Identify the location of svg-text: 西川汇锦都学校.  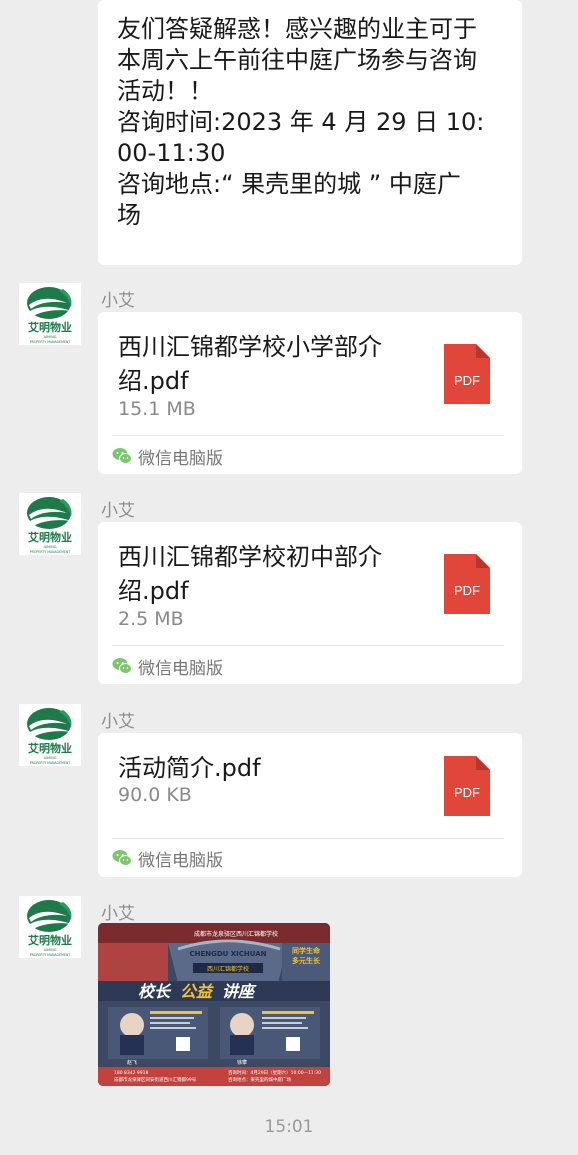
(228, 969).